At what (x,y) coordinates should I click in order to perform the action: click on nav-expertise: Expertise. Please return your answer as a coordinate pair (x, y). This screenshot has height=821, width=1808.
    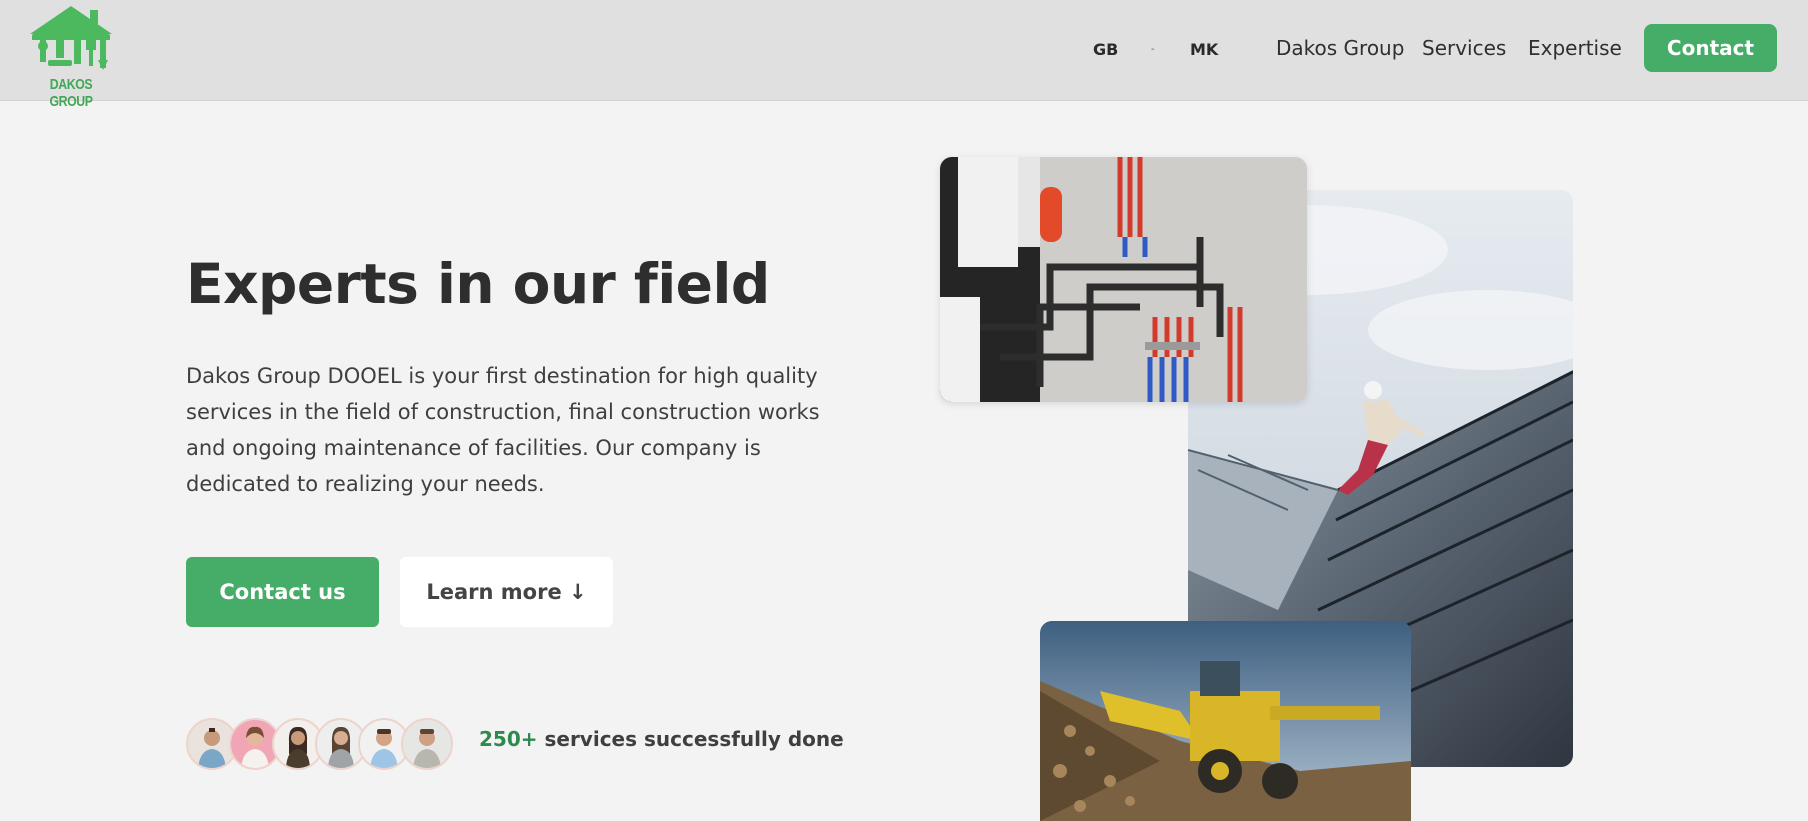
    Looking at the image, I should click on (1575, 48).